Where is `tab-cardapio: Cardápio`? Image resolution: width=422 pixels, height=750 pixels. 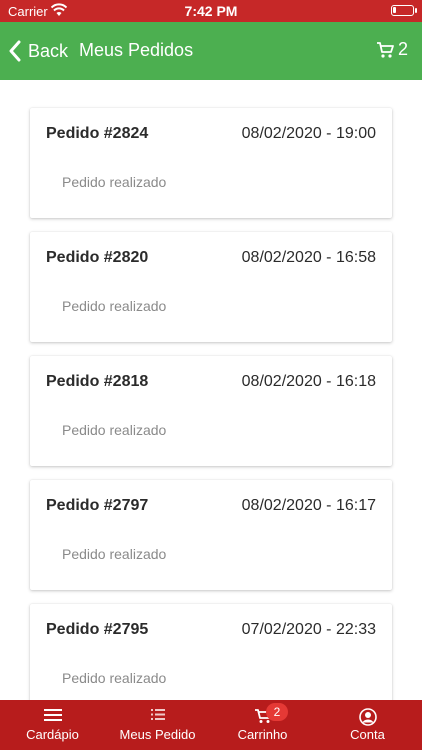 tab-cardapio: Cardápio is located at coordinates (52, 725).